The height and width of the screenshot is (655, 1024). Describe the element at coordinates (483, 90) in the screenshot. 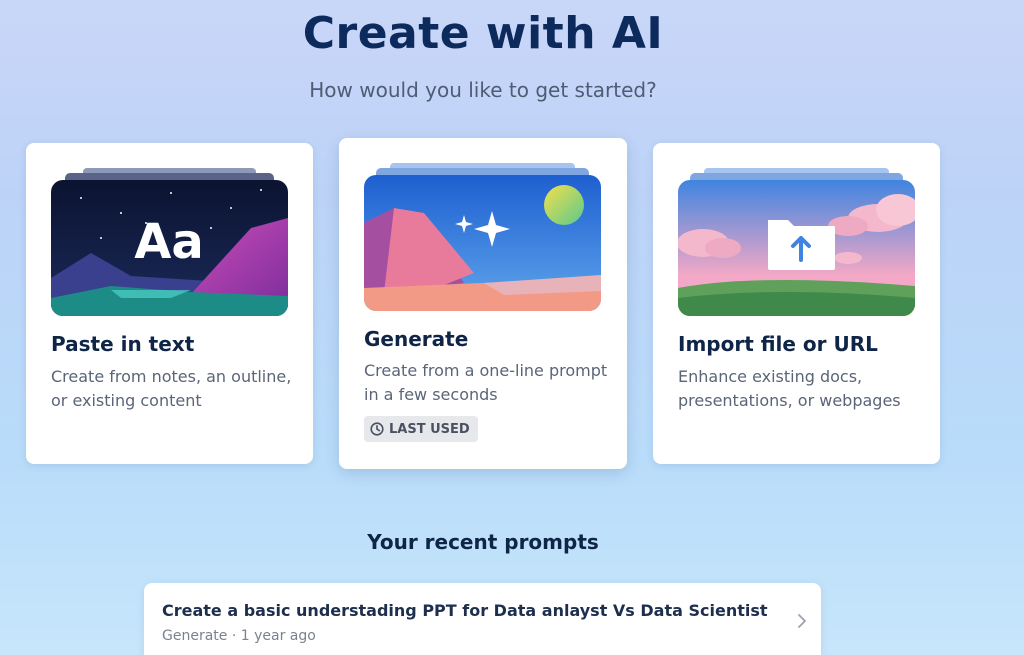

I see `page-subtitle: How would you like to get started?` at that location.